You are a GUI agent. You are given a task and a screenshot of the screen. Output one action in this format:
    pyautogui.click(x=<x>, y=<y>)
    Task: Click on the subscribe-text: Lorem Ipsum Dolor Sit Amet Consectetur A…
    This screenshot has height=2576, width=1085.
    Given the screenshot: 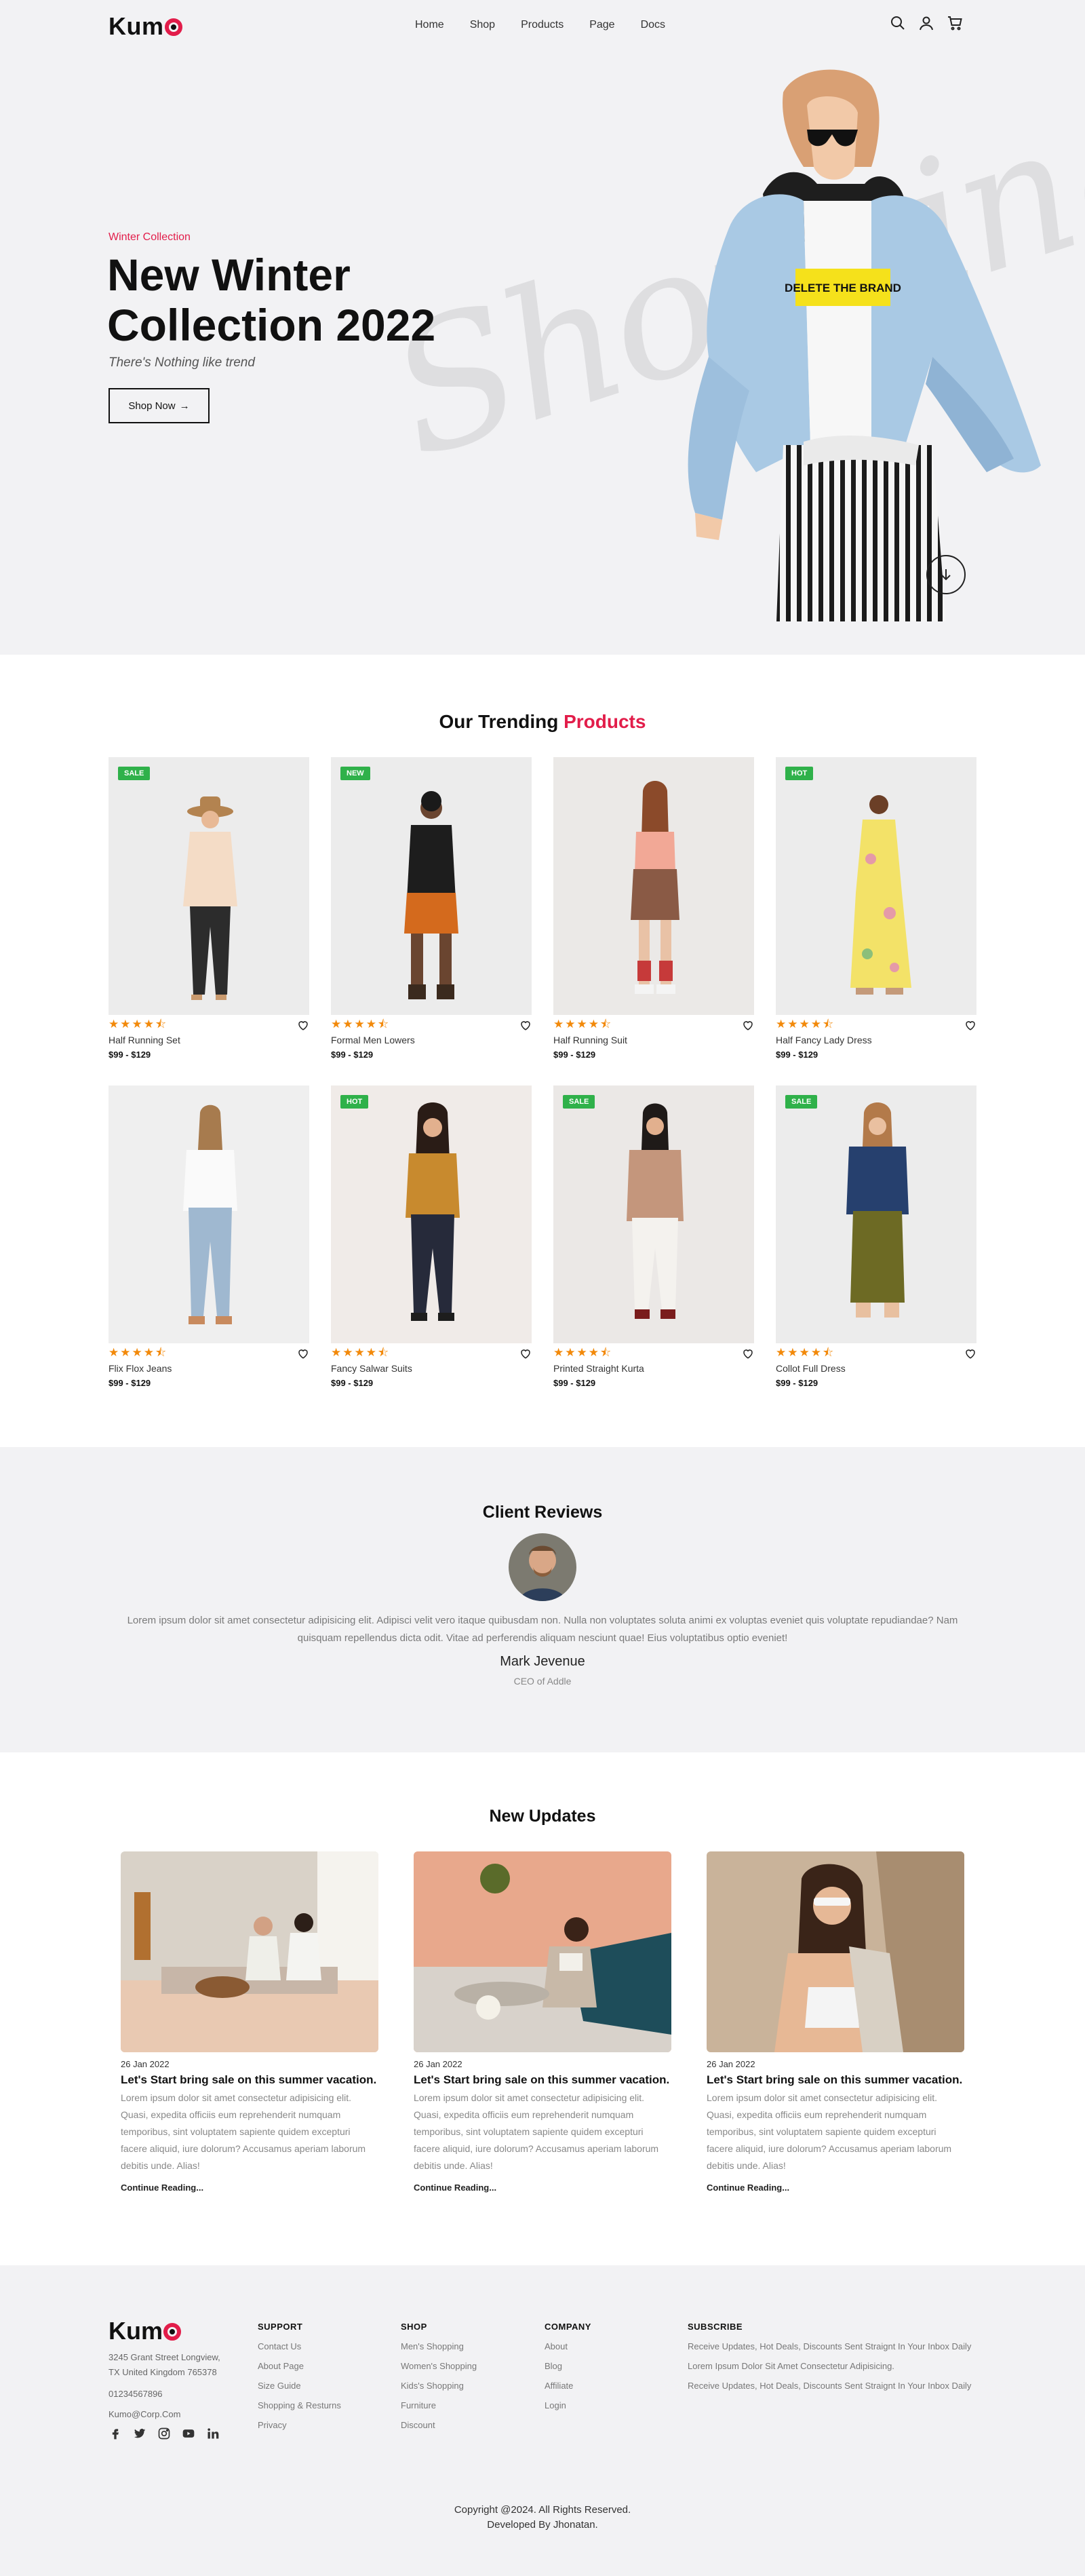 What is the action you would take?
    pyautogui.click(x=791, y=2366)
    